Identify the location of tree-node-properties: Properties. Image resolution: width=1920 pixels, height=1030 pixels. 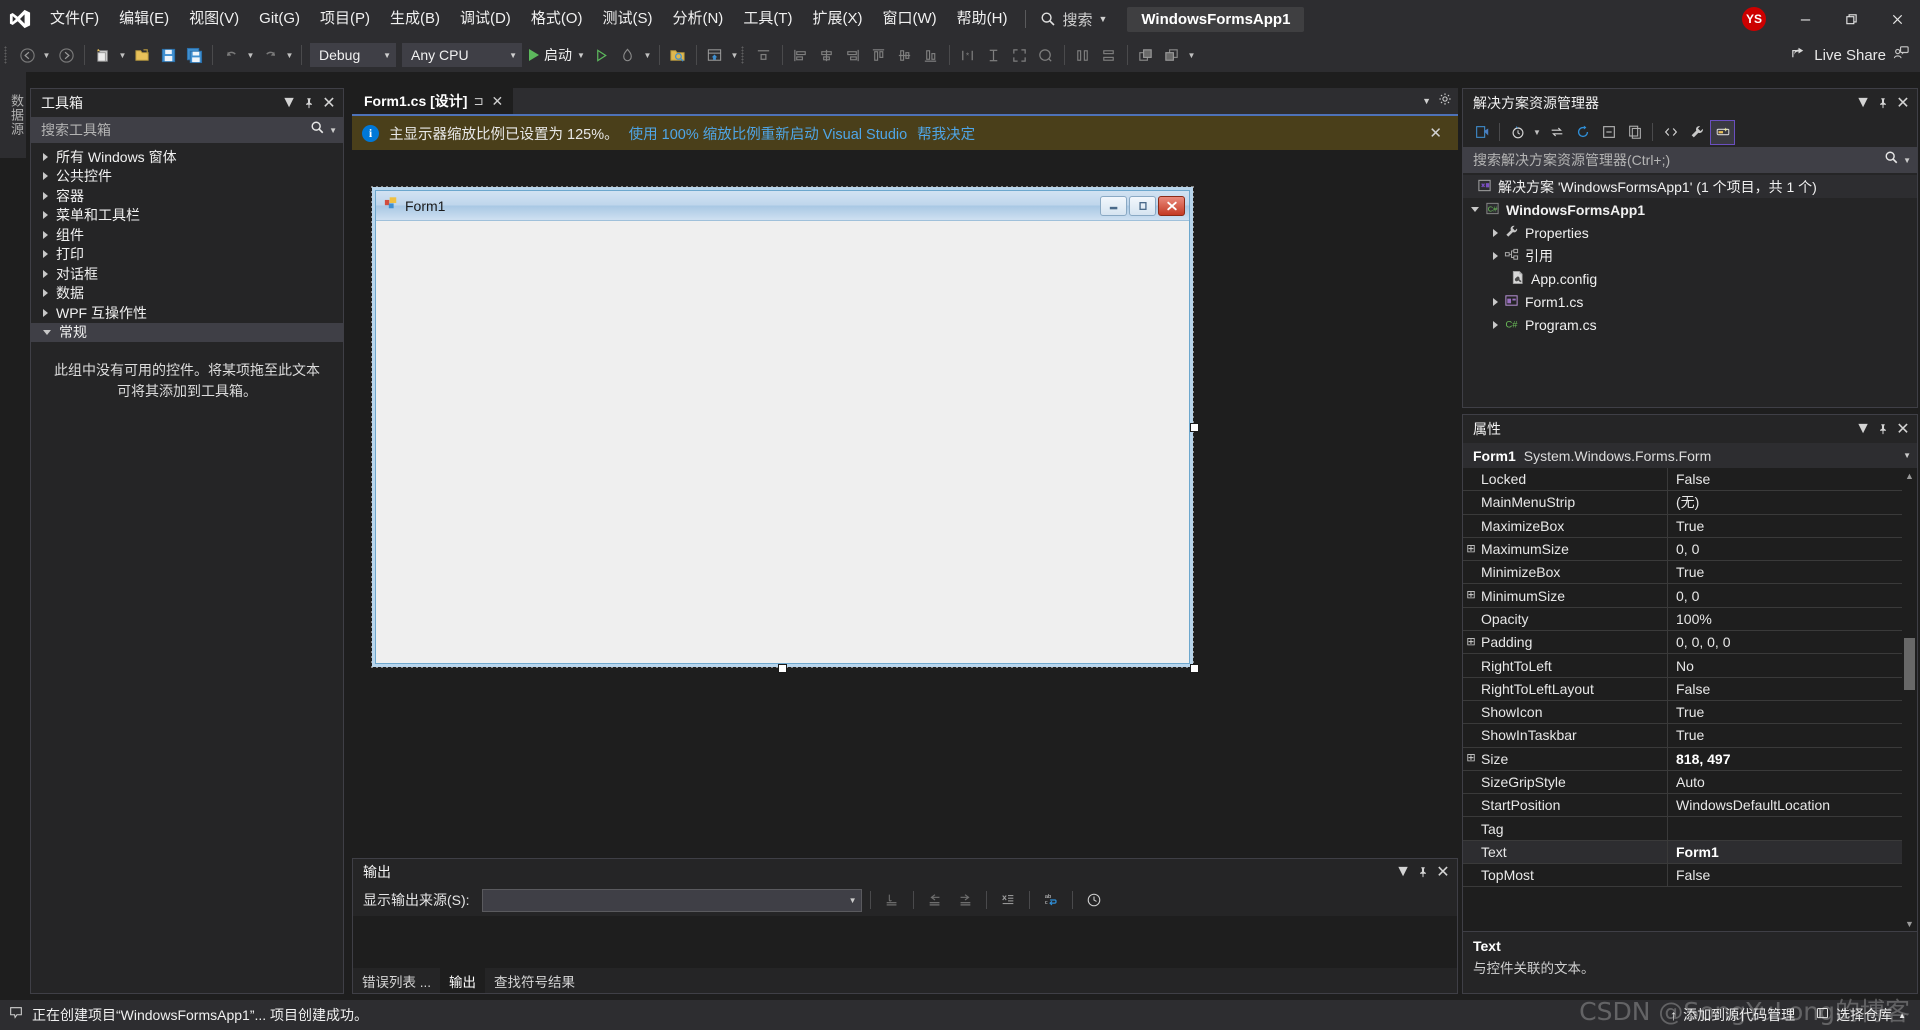
(1690, 232).